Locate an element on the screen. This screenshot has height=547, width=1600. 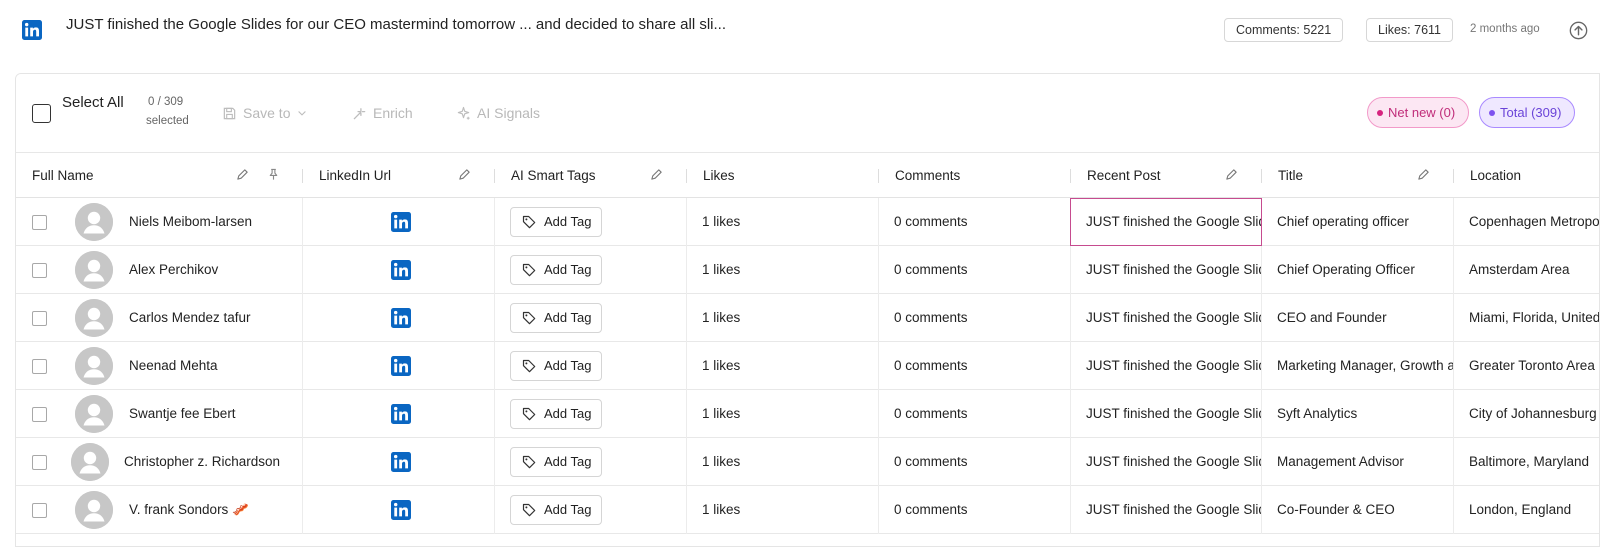
title-cell: Marketing Manager, Growth and is located at coordinates (1358, 366).